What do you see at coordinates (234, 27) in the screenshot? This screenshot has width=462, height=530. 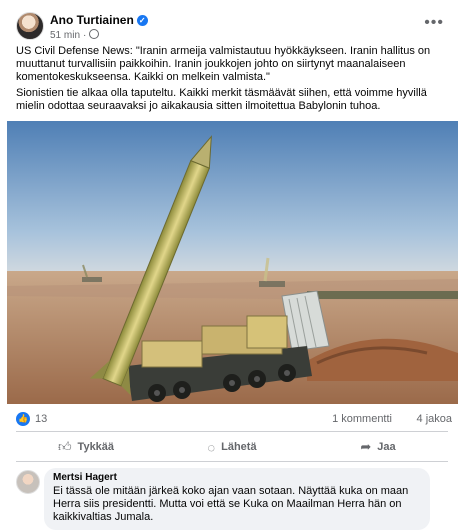 I see `post-header: Ano Turtiainen ✓ 51 min · •••` at bounding box center [234, 27].